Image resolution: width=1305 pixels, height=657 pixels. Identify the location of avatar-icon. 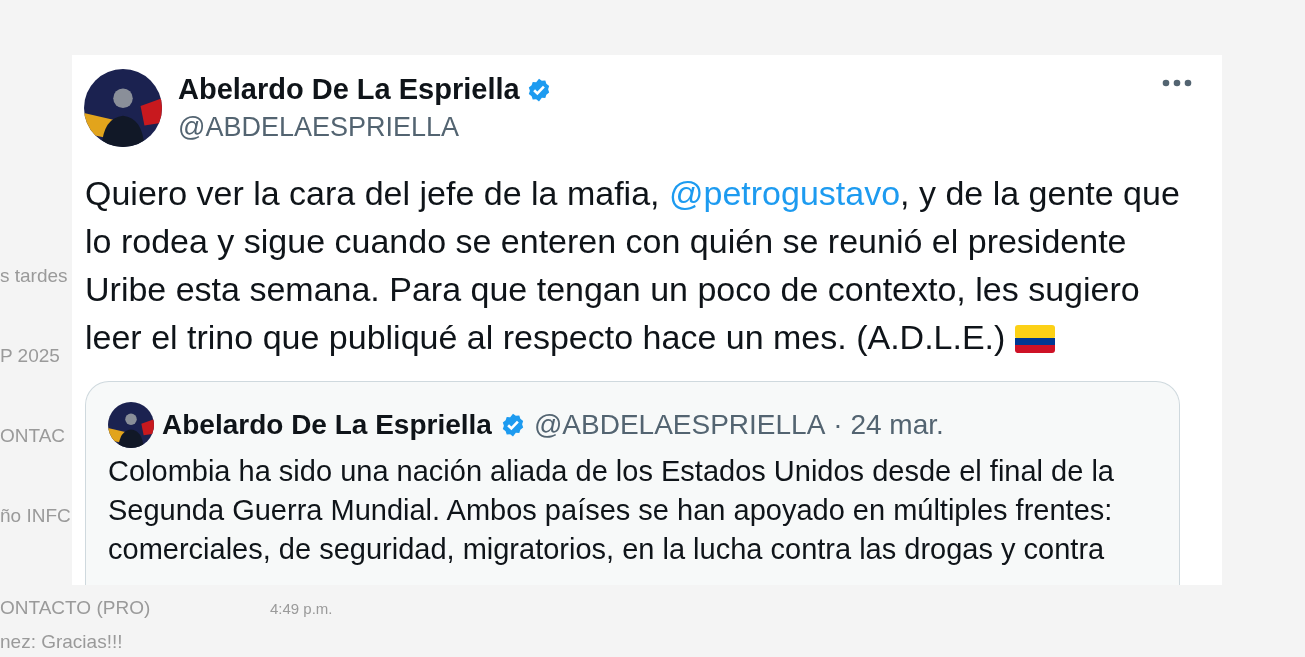
(131, 425).